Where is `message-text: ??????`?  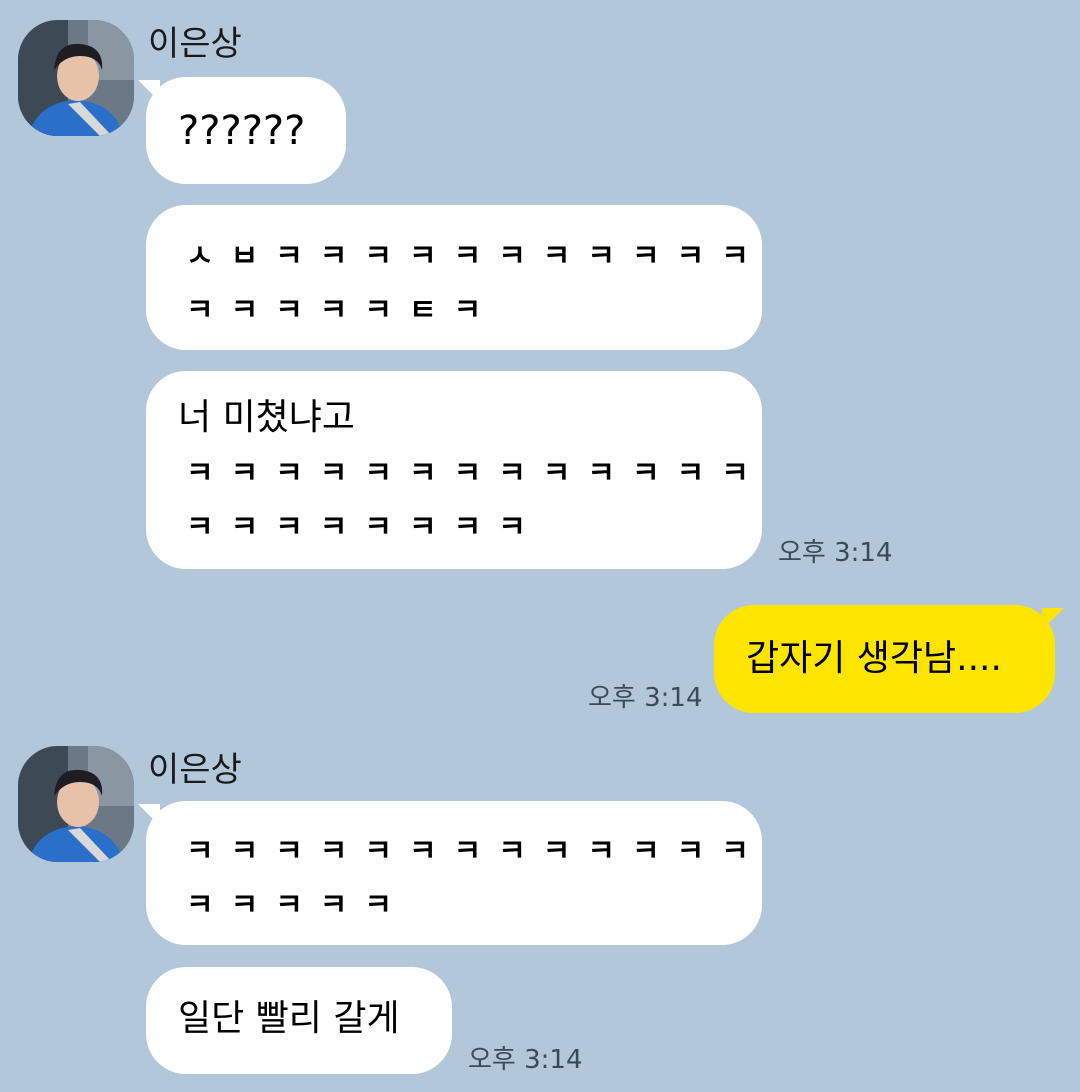 message-text: ?????? is located at coordinates (242, 131).